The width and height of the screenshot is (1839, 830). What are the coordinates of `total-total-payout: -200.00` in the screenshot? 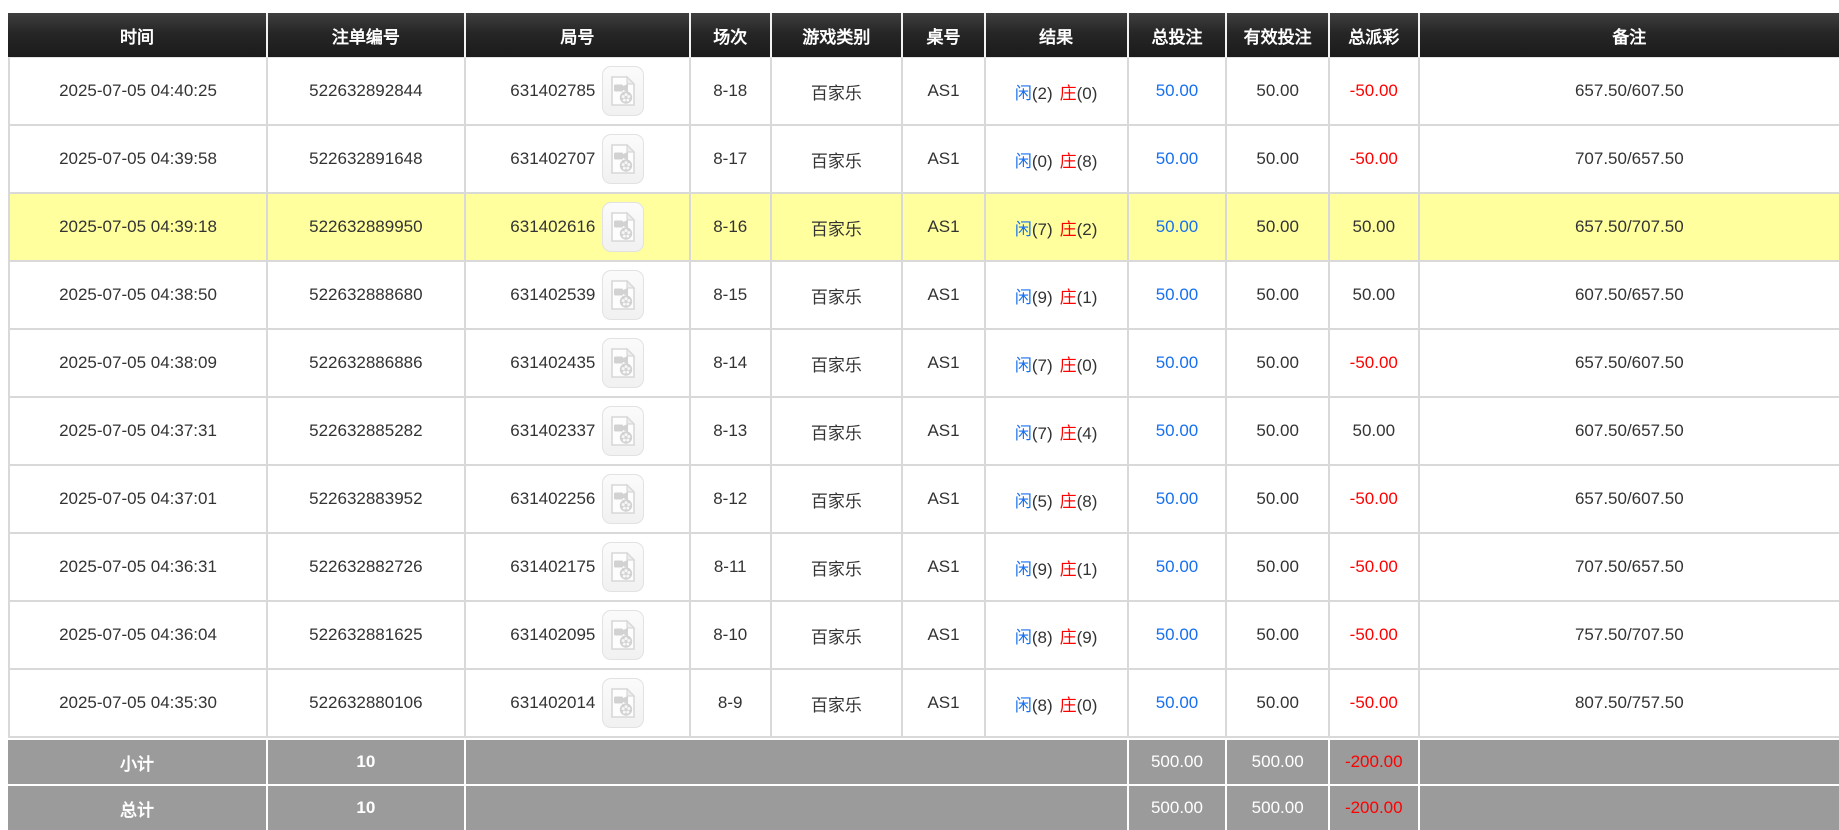 It's located at (1374, 807).